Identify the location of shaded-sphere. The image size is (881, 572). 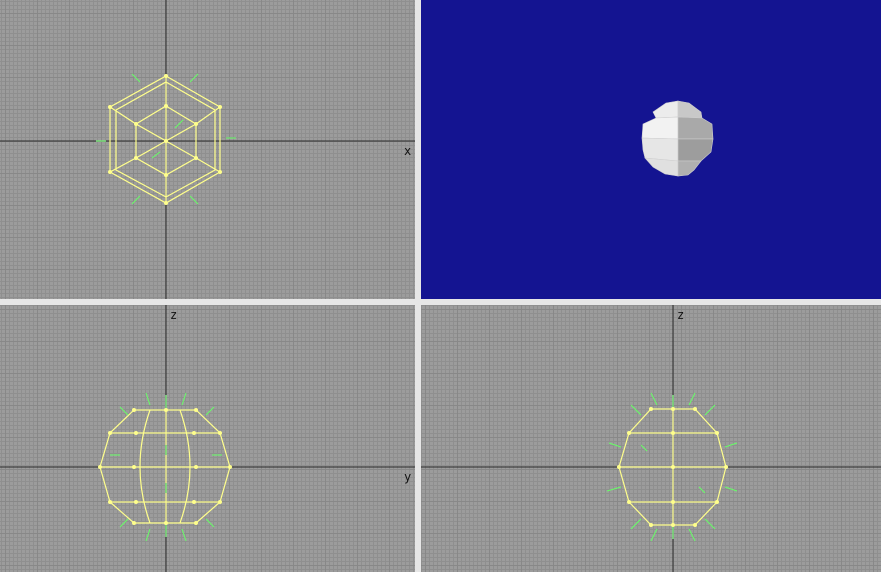
(677, 138).